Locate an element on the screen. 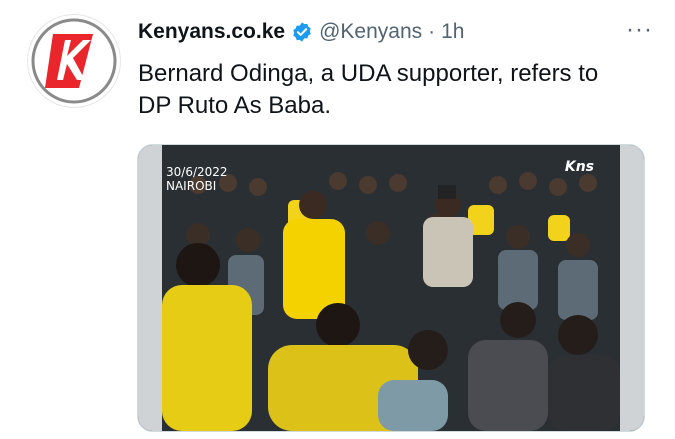  kenyans-logo-icon is located at coordinates (74, 61).